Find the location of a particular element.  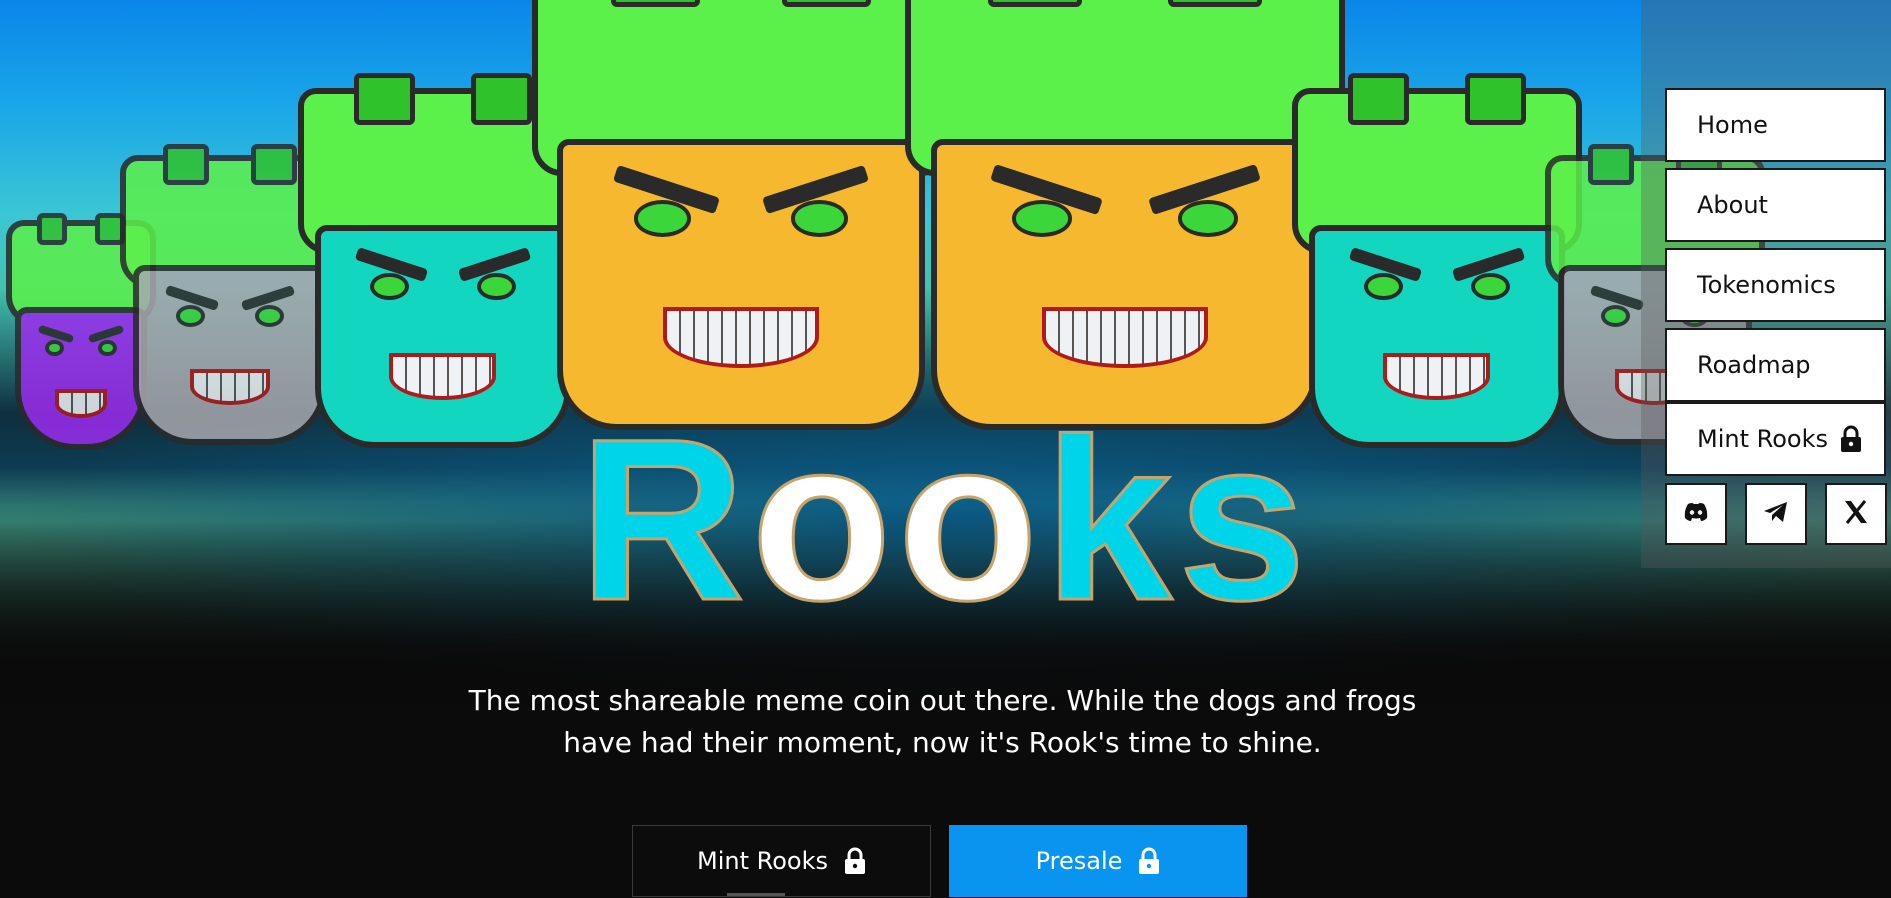

rook-character-teal-right is located at coordinates (1437, 260).